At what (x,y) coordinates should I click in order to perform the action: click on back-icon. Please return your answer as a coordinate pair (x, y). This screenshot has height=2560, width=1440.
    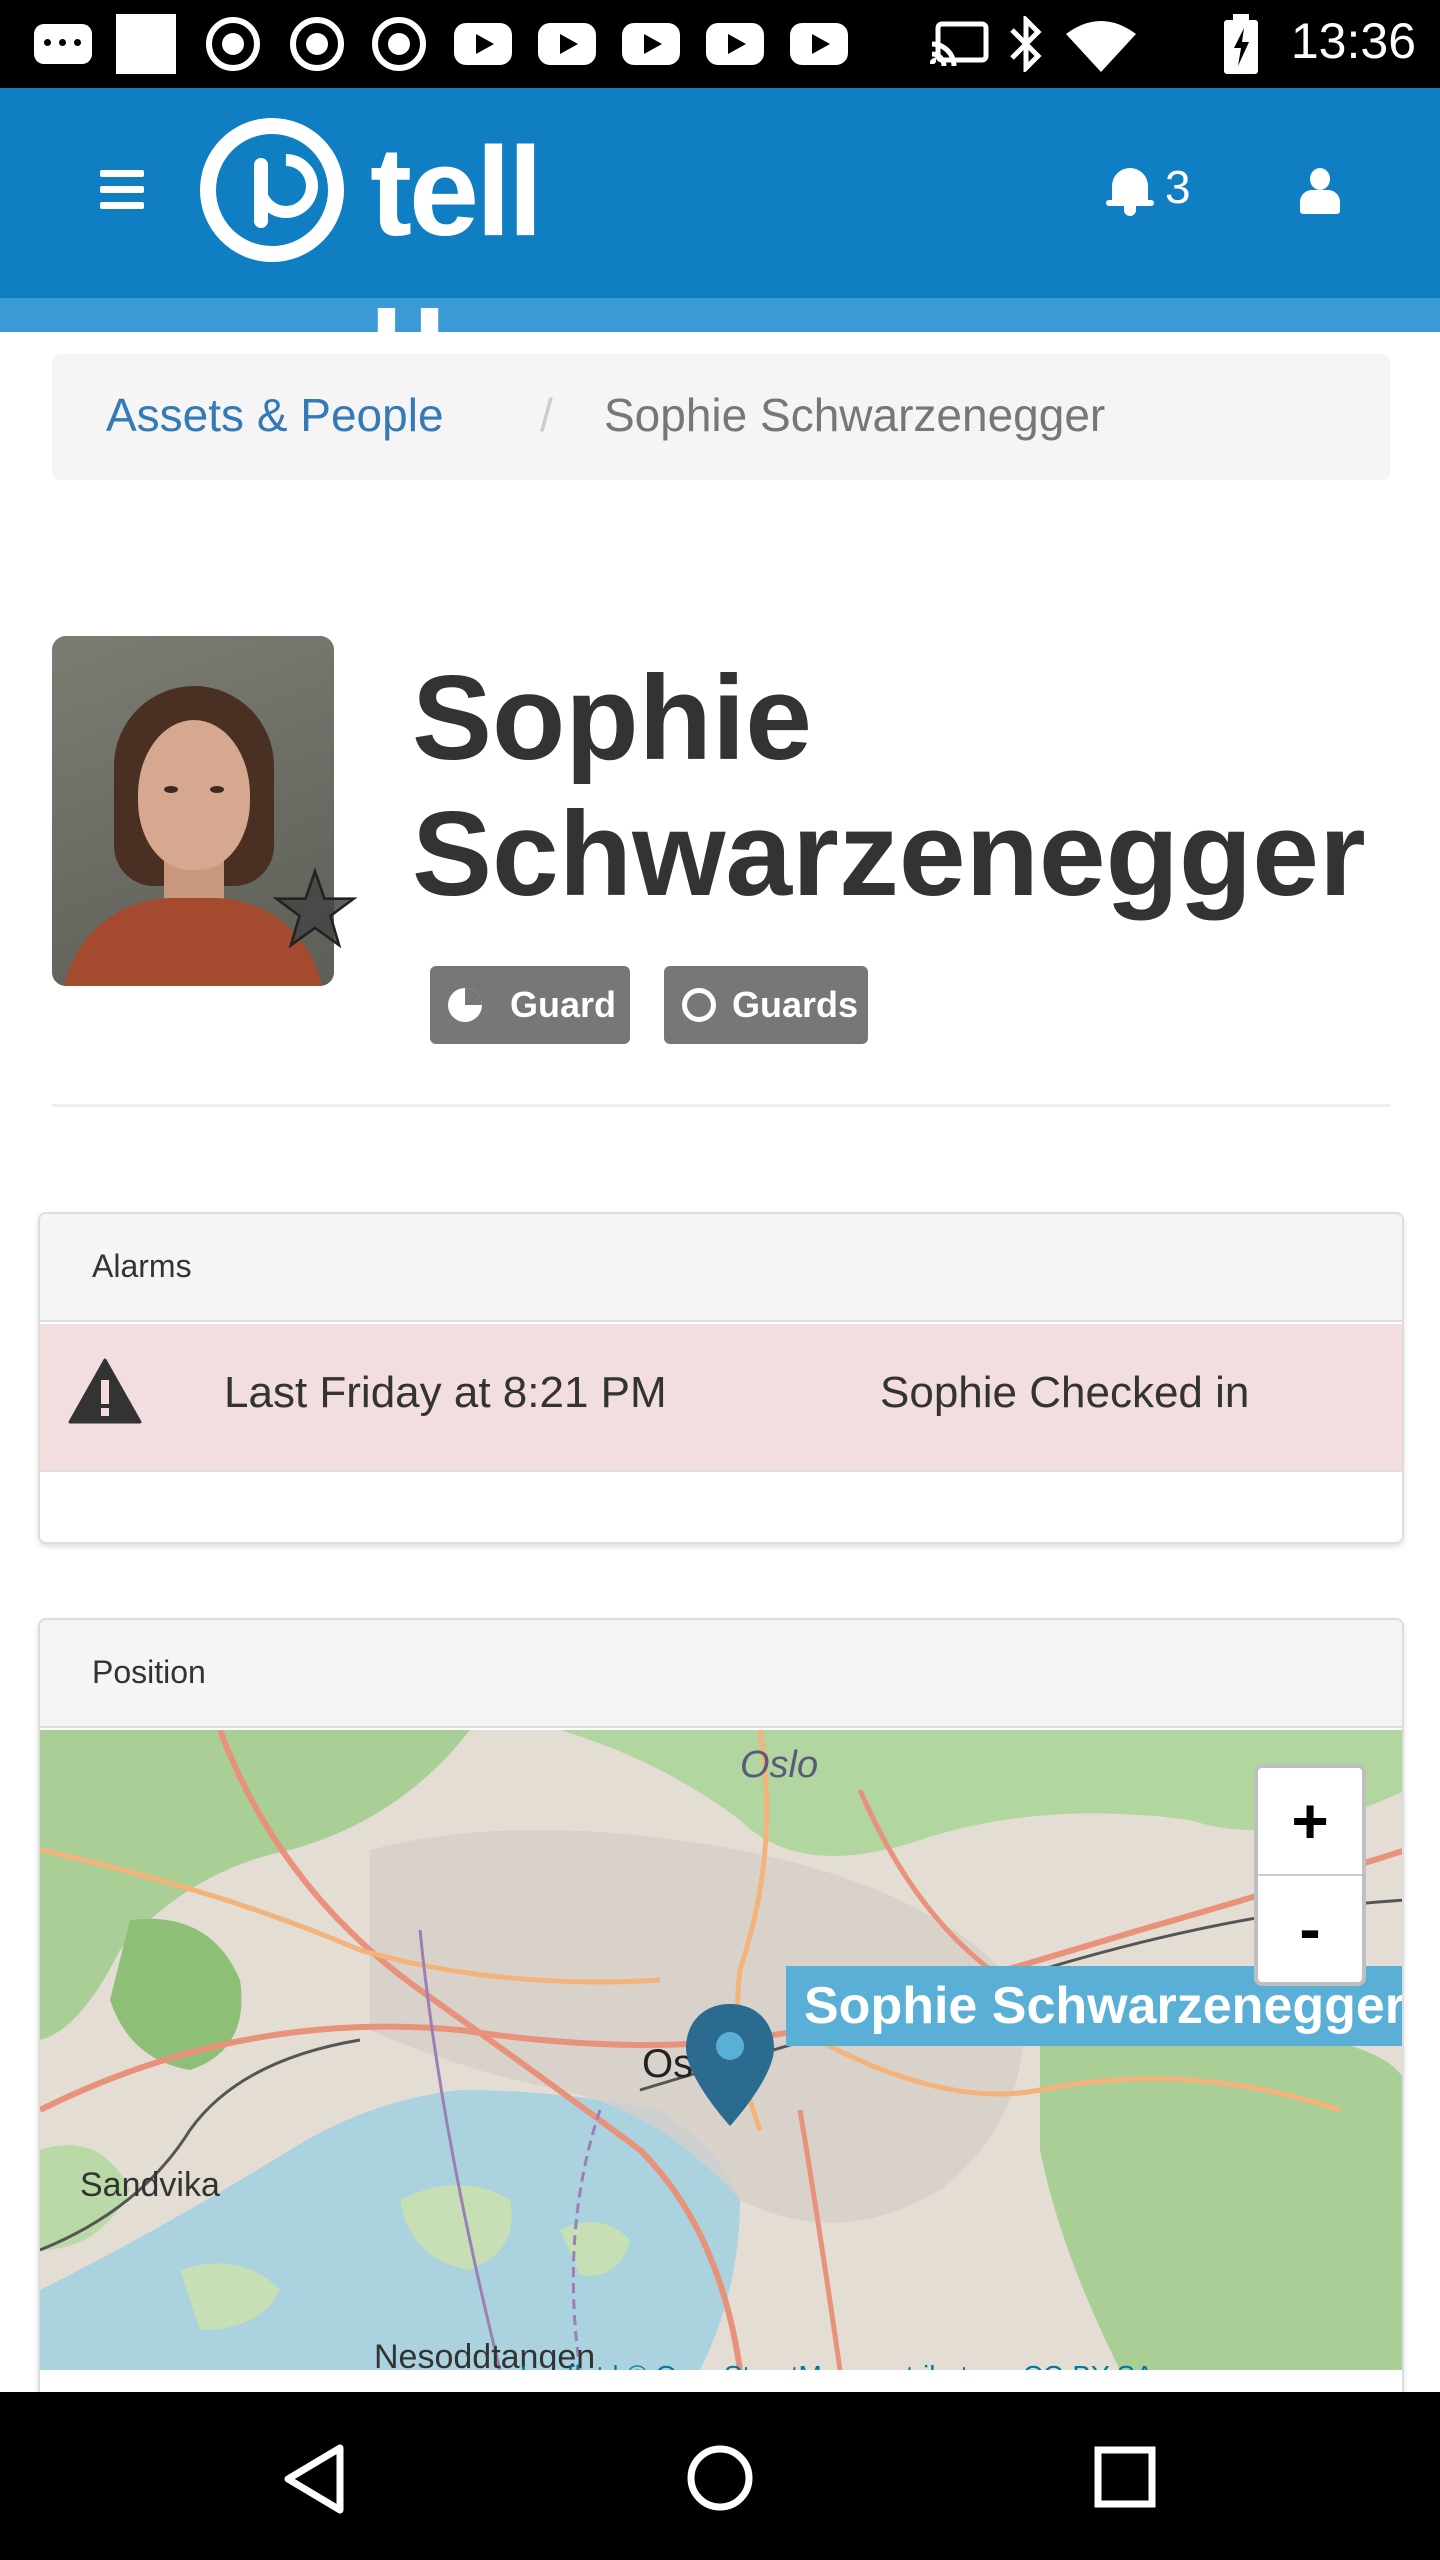
    Looking at the image, I should click on (314, 2479).